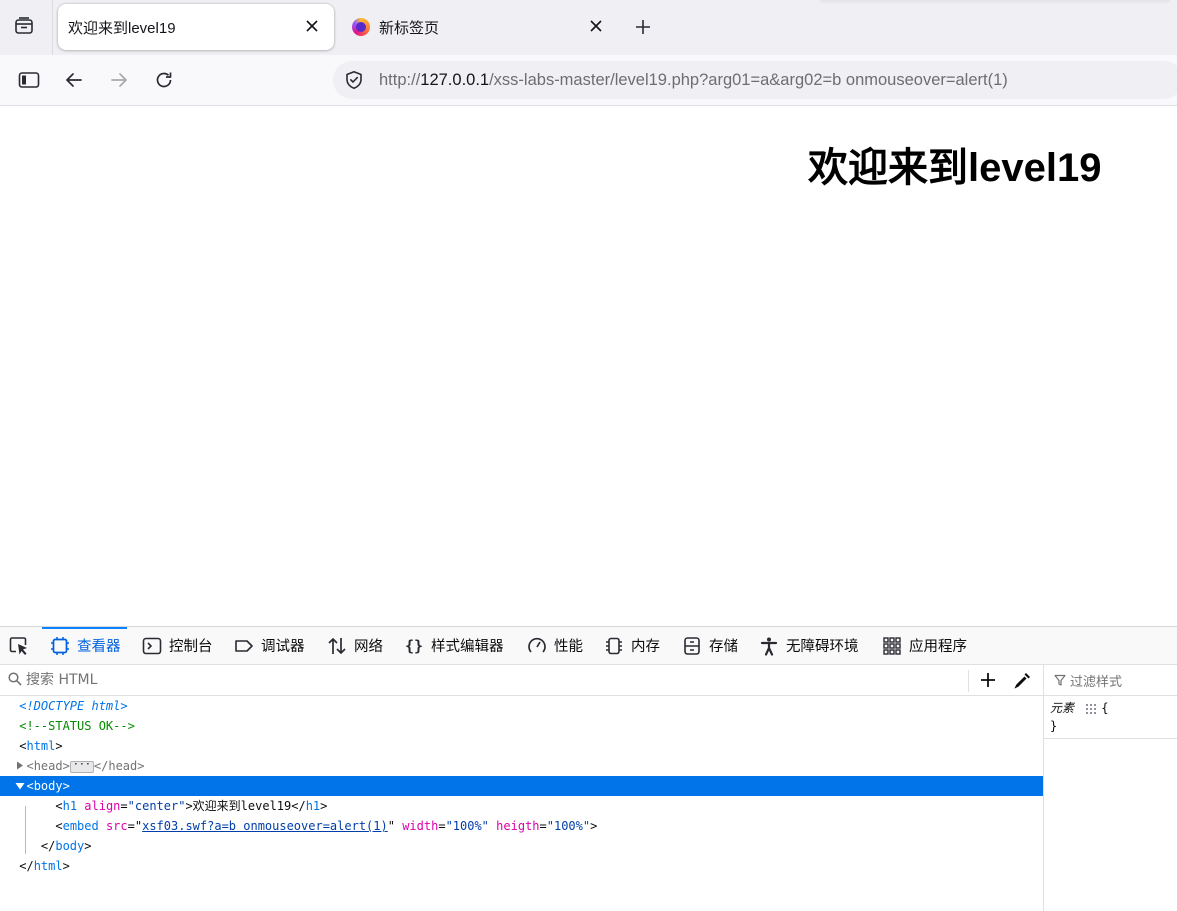  I want to click on tab-network: 网络, so click(355, 645).